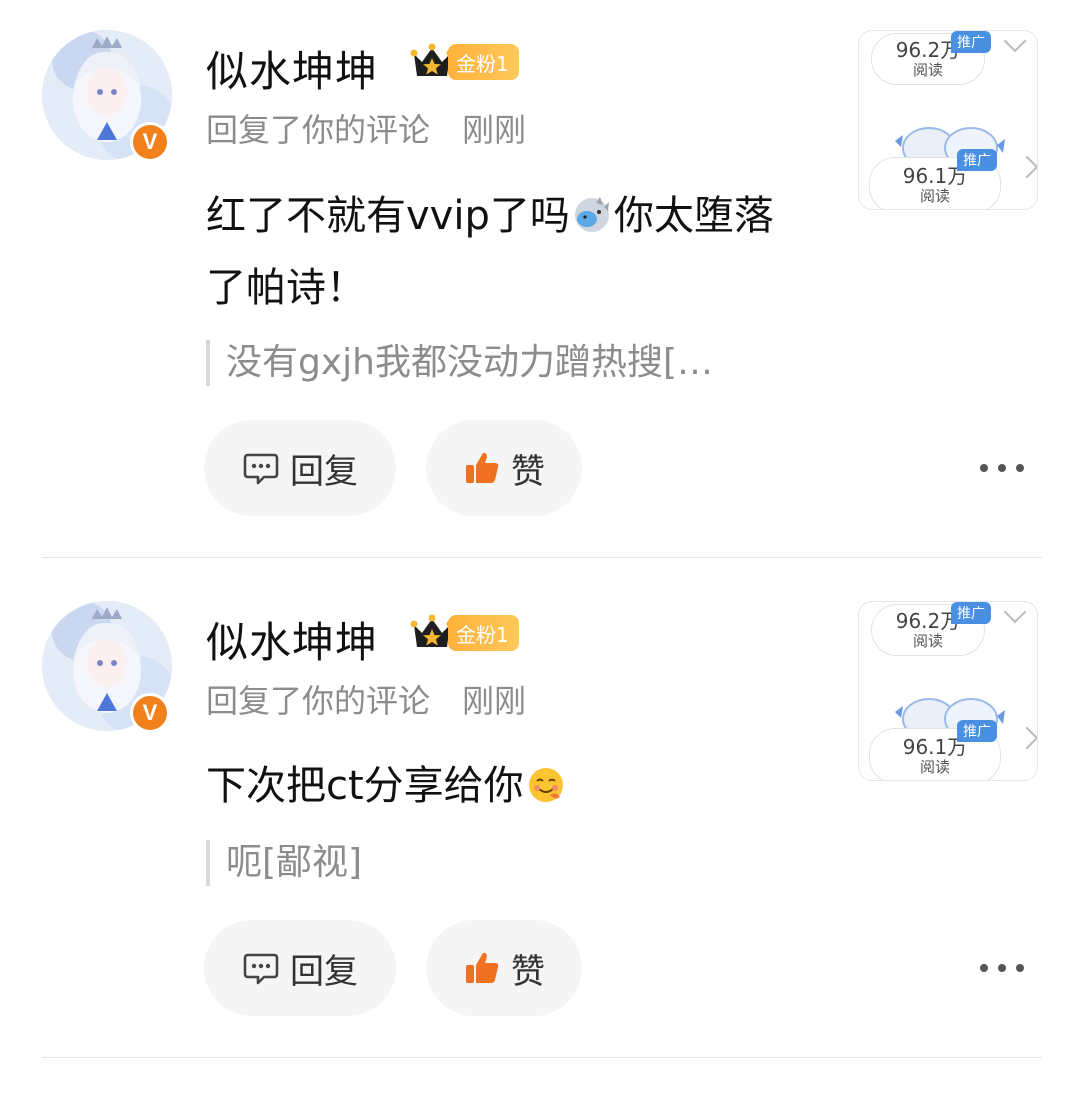  What do you see at coordinates (591, 214) in the screenshot?
I see `bird-cat-emoji-icon` at bounding box center [591, 214].